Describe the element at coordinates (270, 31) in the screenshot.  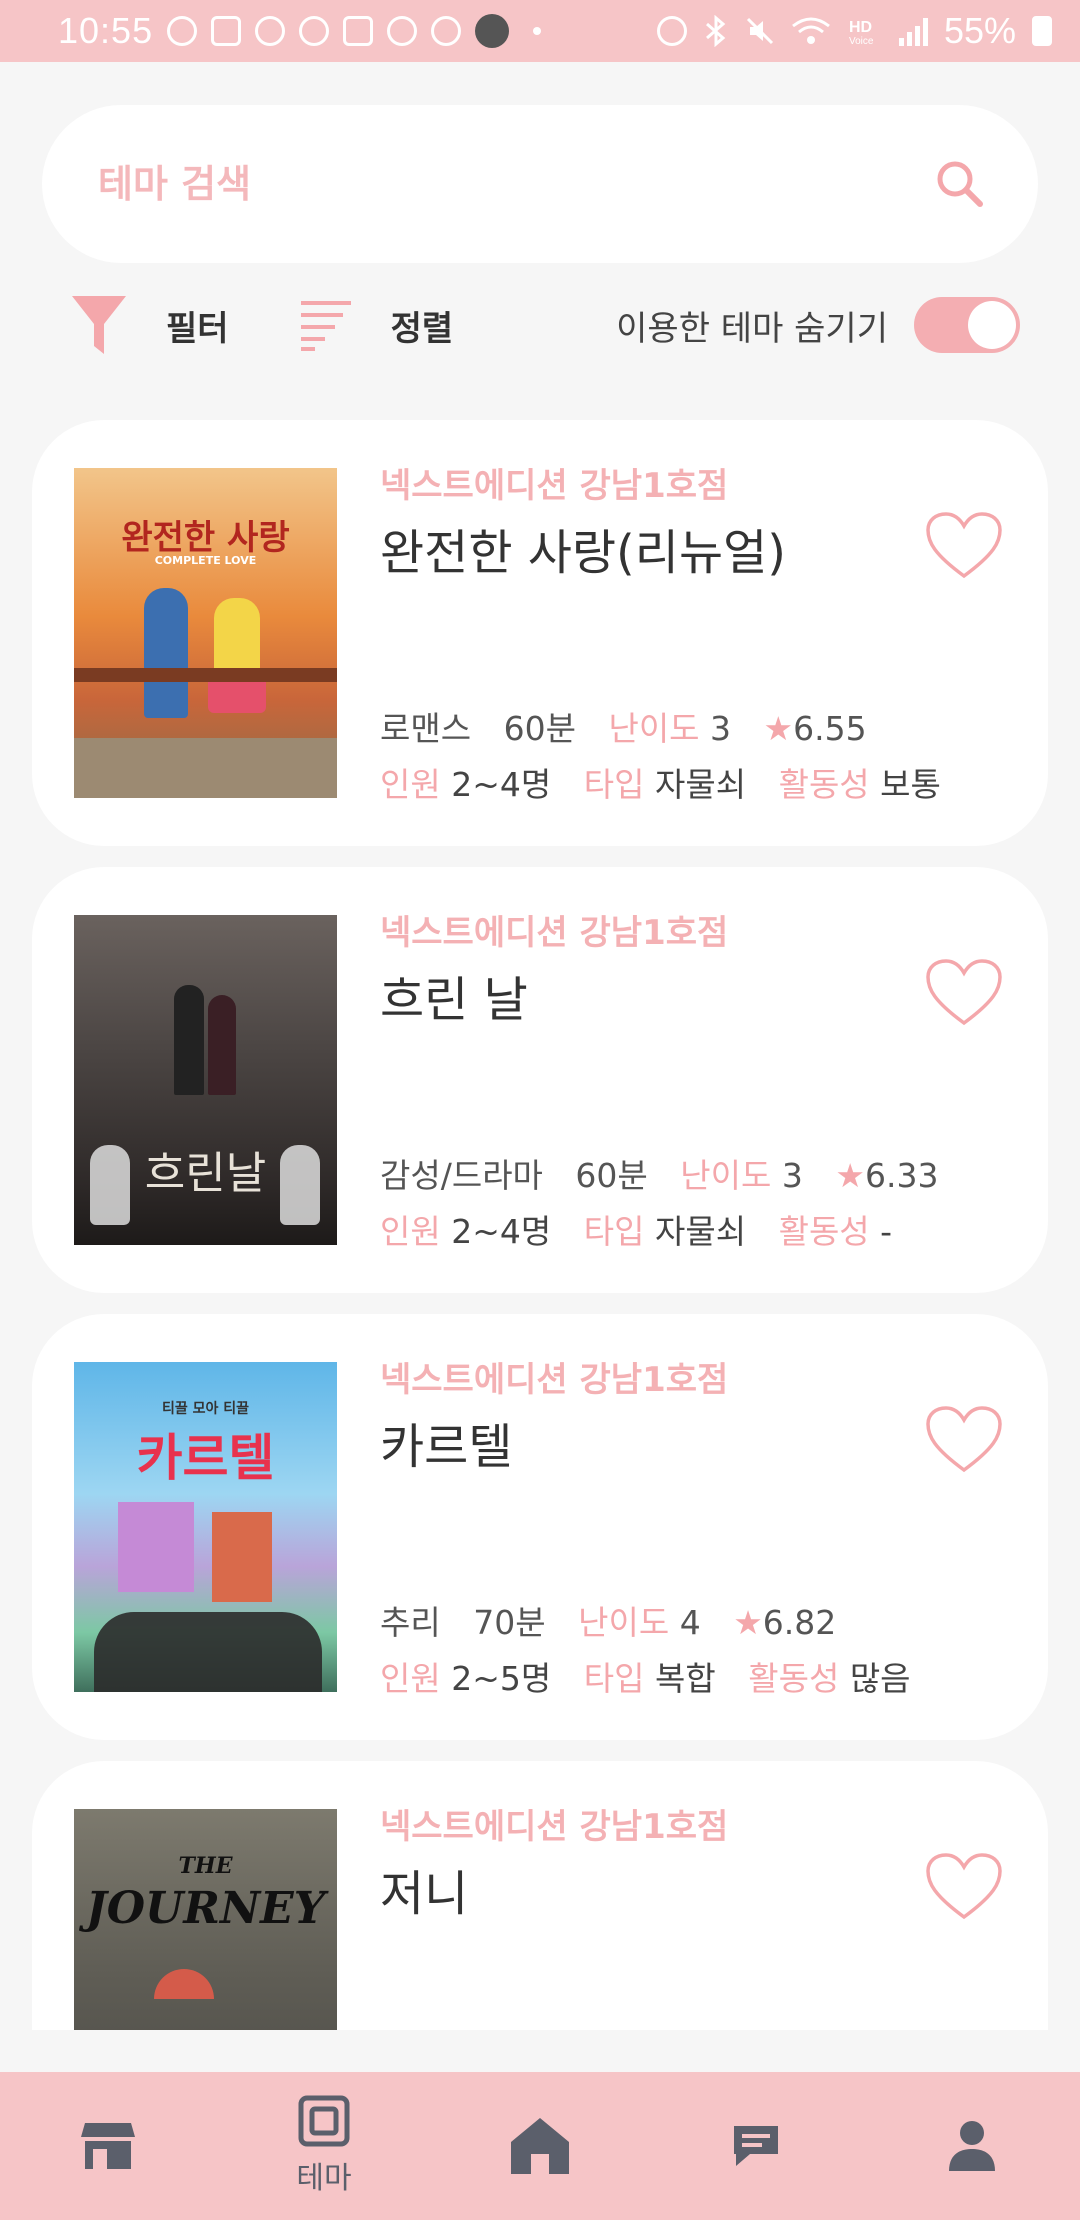
I see `talk-icon` at that location.